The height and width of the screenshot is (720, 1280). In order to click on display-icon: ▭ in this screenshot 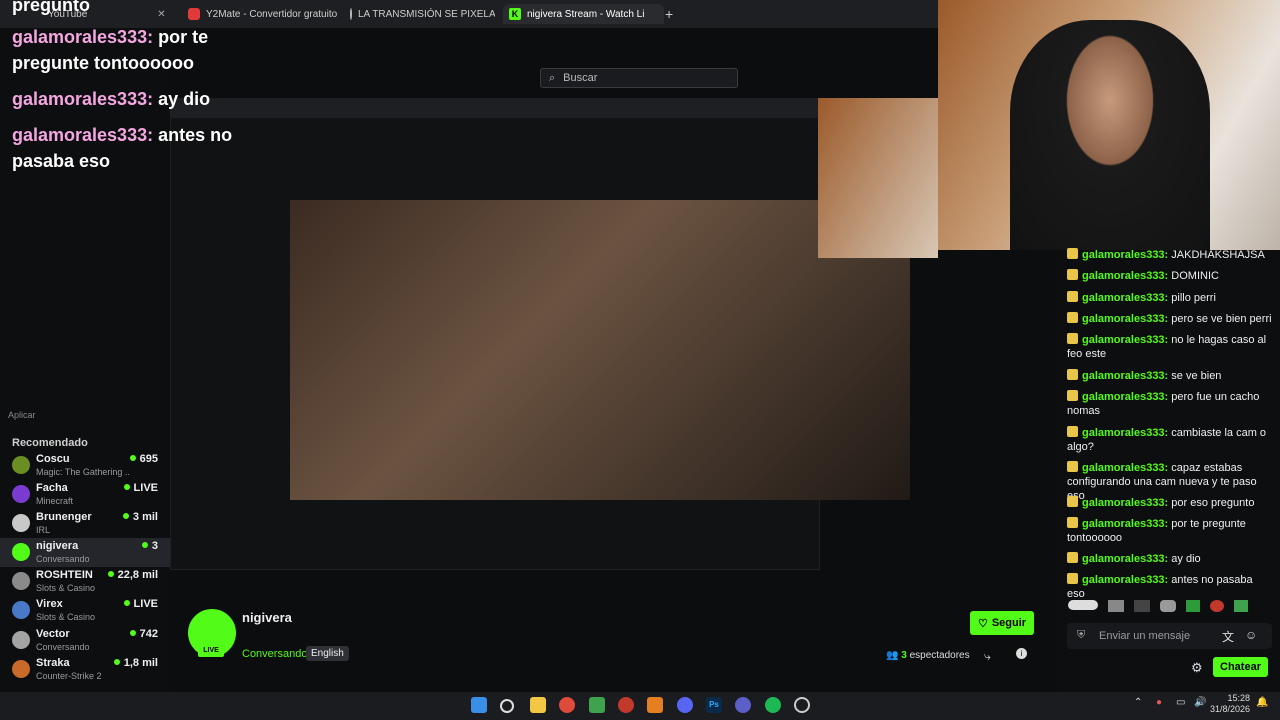, I will do `click(1180, 702)`.